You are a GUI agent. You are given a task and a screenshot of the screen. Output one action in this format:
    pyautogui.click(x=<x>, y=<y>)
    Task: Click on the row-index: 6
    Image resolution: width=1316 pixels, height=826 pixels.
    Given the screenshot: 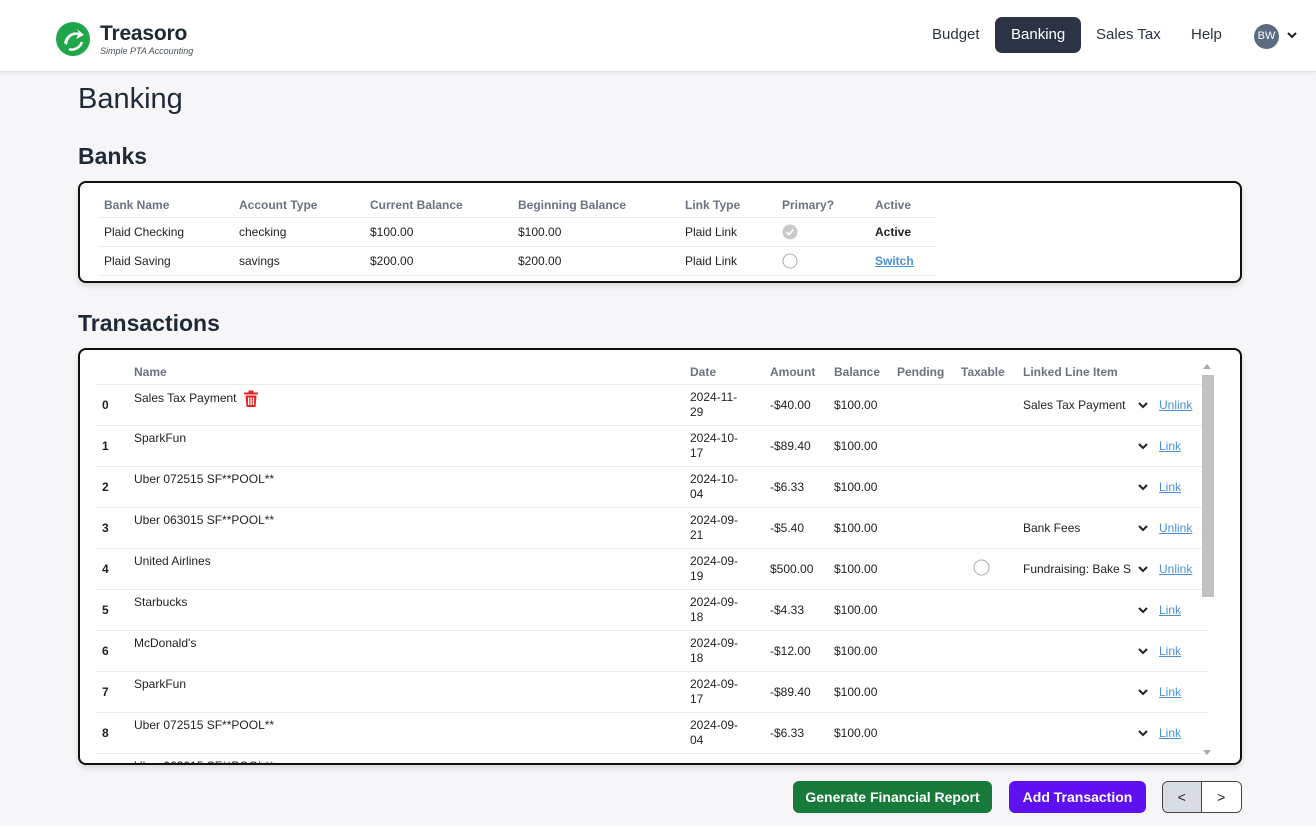 What is the action you would take?
    pyautogui.click(x=112, y=650)
    